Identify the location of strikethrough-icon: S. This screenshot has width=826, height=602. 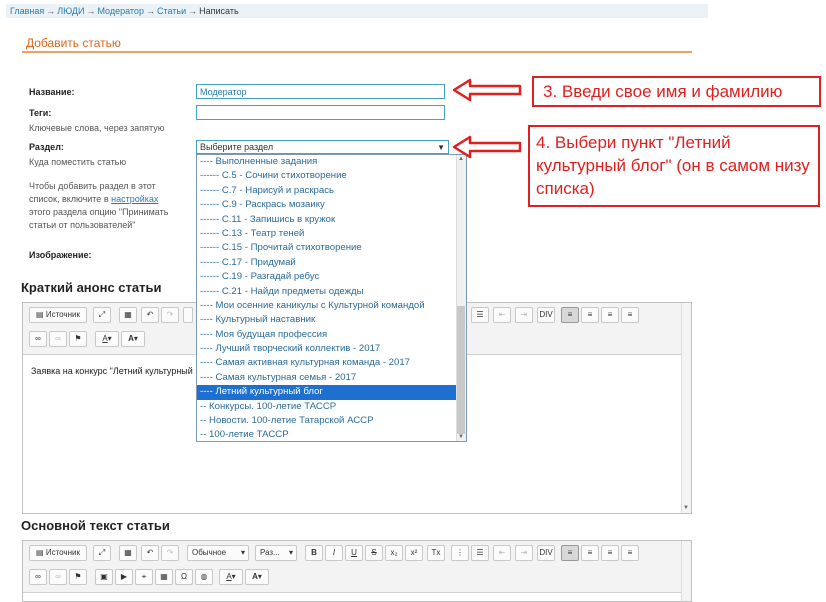
(374, 553).